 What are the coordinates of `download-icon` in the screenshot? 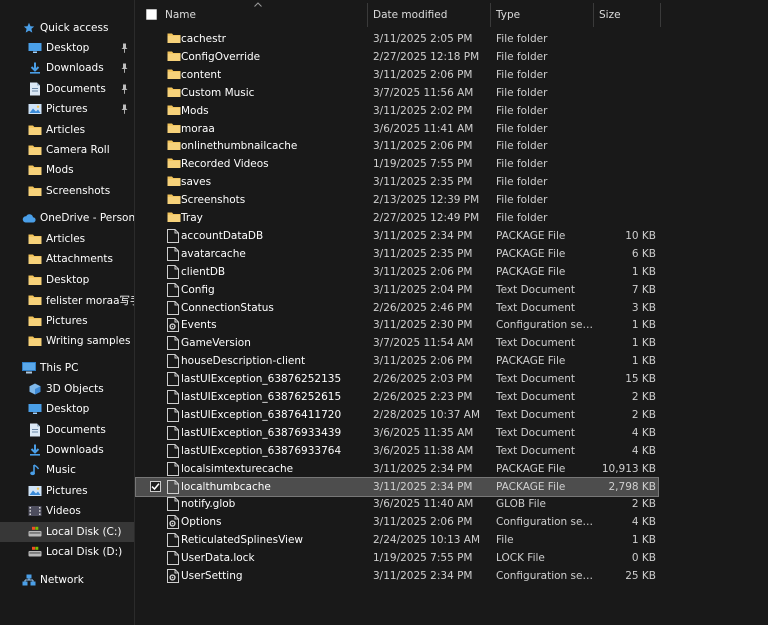 It's located at (35, 68).